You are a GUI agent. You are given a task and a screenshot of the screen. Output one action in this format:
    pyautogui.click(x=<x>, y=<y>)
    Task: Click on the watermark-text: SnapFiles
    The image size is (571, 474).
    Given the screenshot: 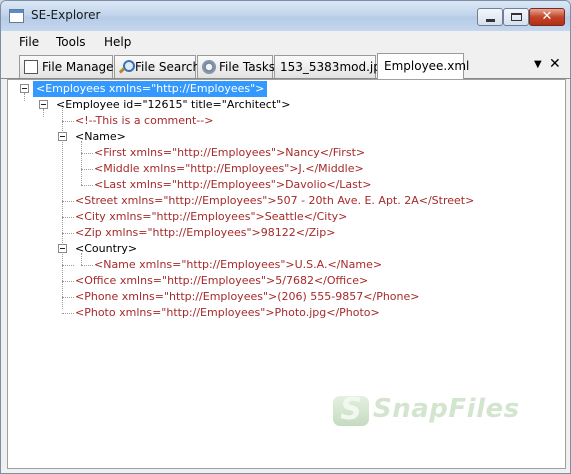 What is the action you would take?
    pyautogui.click(x=446, y=409)
    